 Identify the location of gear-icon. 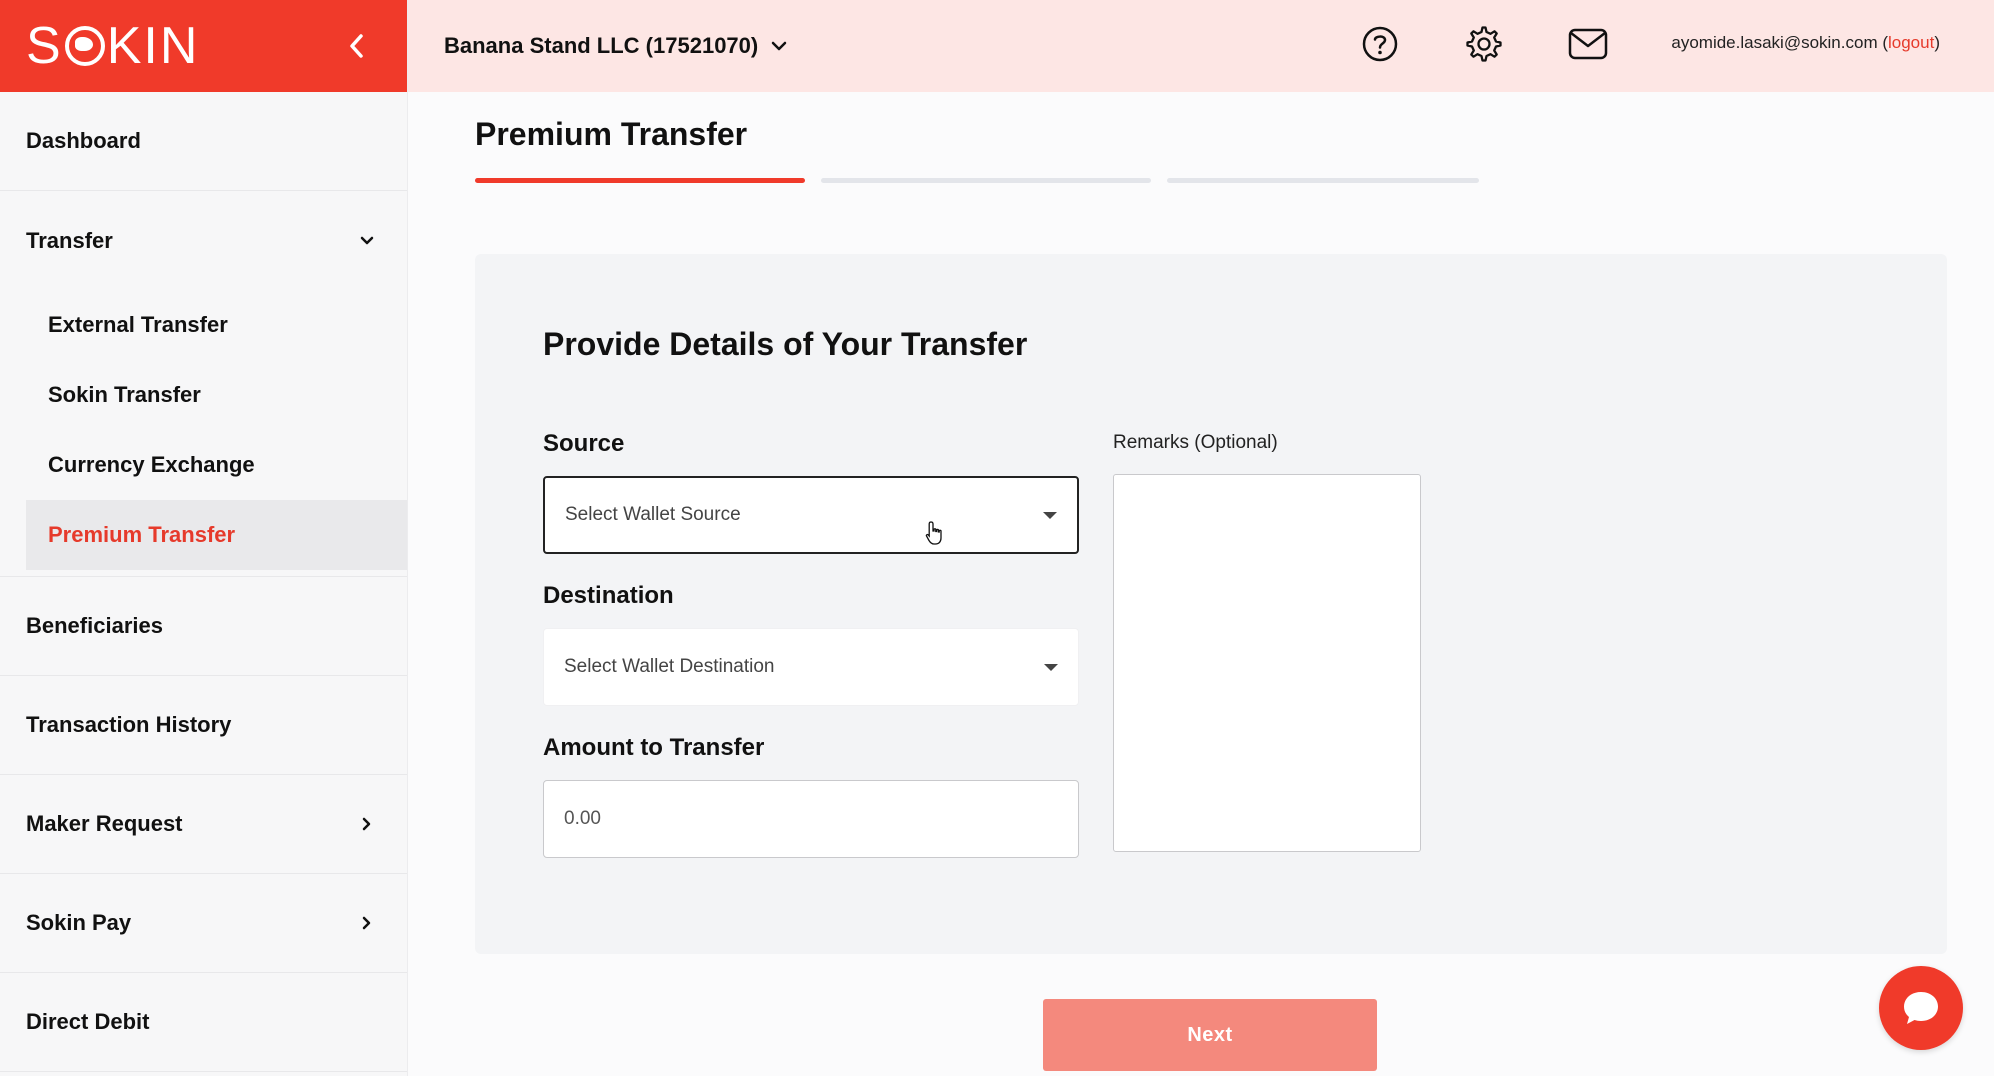
(1484, 44).